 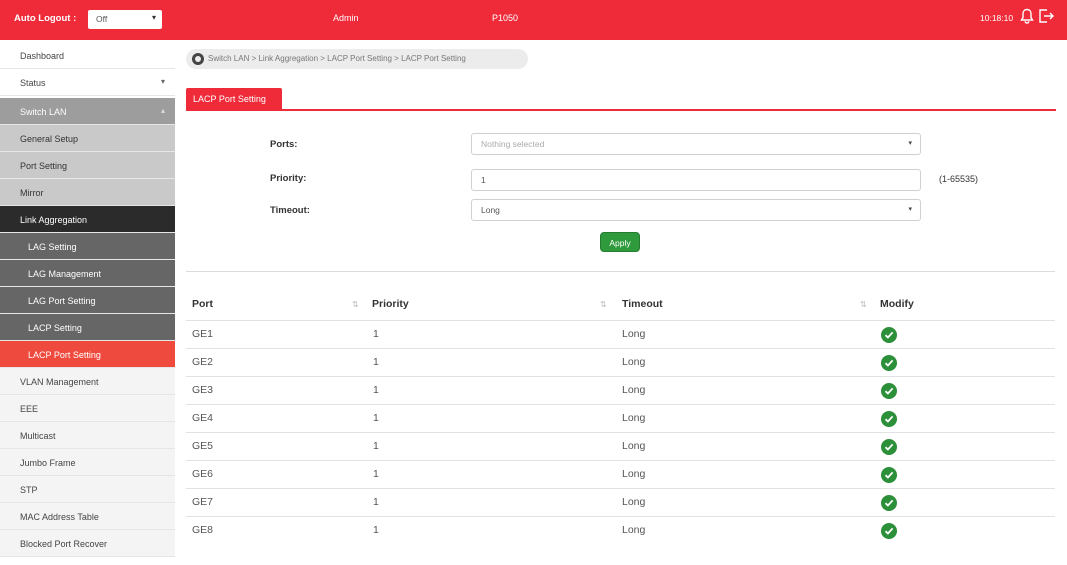 I want to click on priority-range-hint: (1-65535), so click(x=959, y=179).